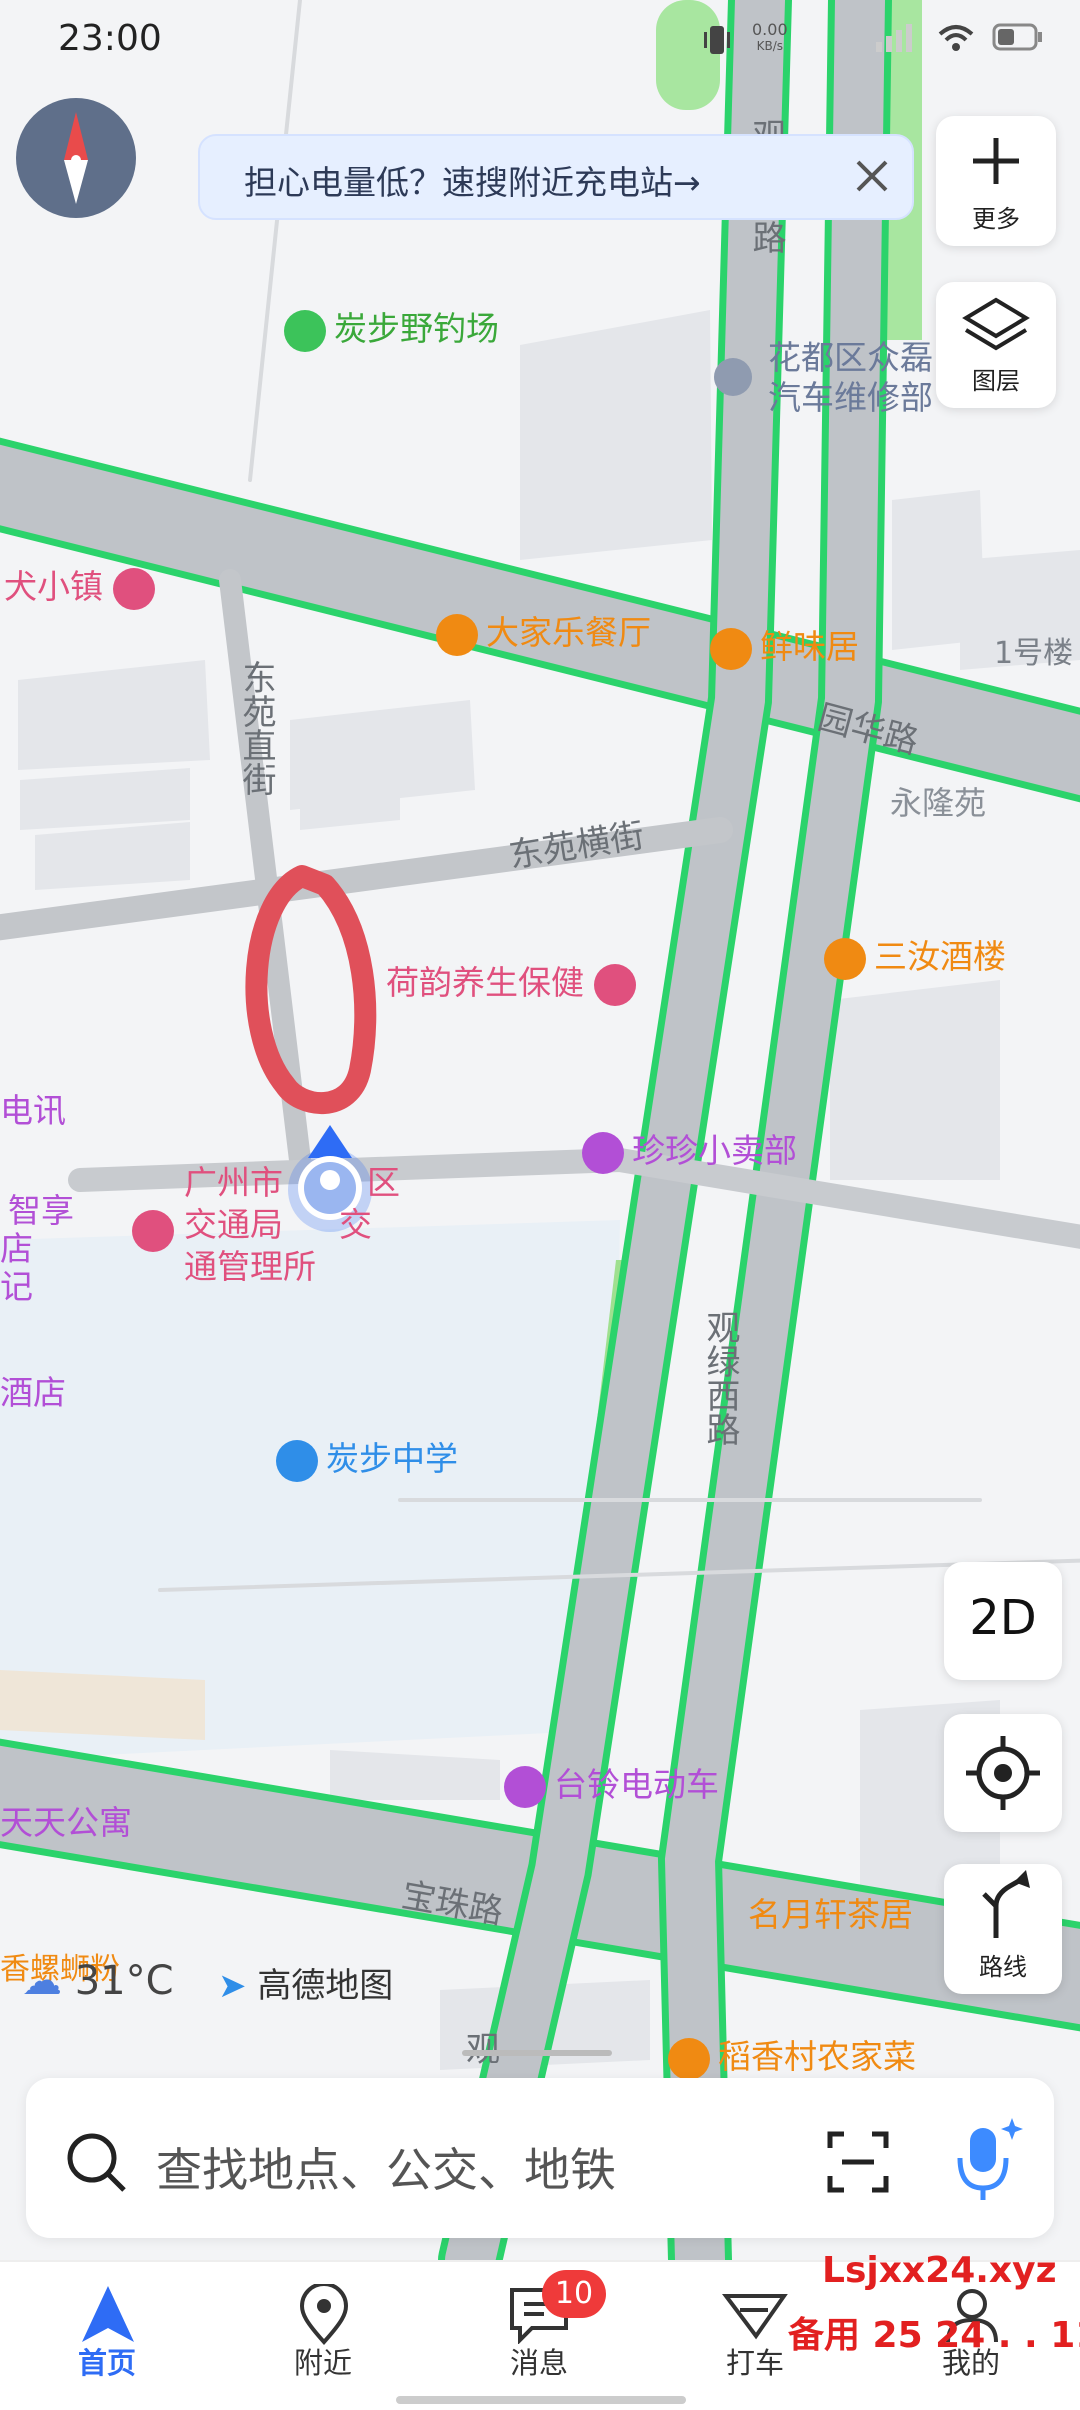 This screenshot has height=2410, width=1080. I want to click on watermark-line-2: 备用 25 24 . . 11, so click(934, 2335).